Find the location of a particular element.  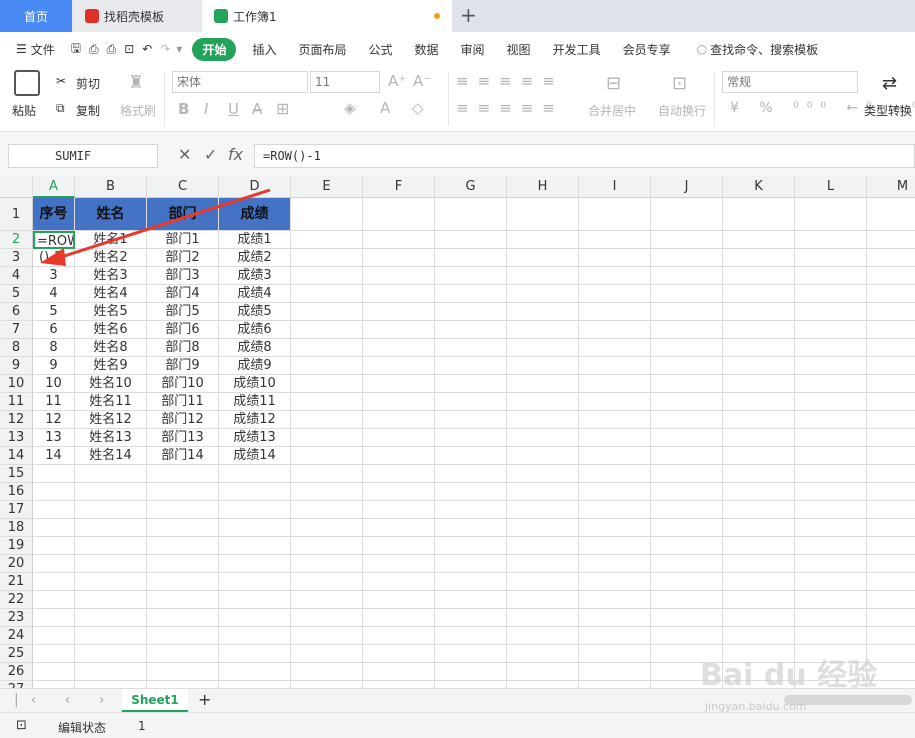

table-cell: 部门5 is located at coordinates (183, 312).